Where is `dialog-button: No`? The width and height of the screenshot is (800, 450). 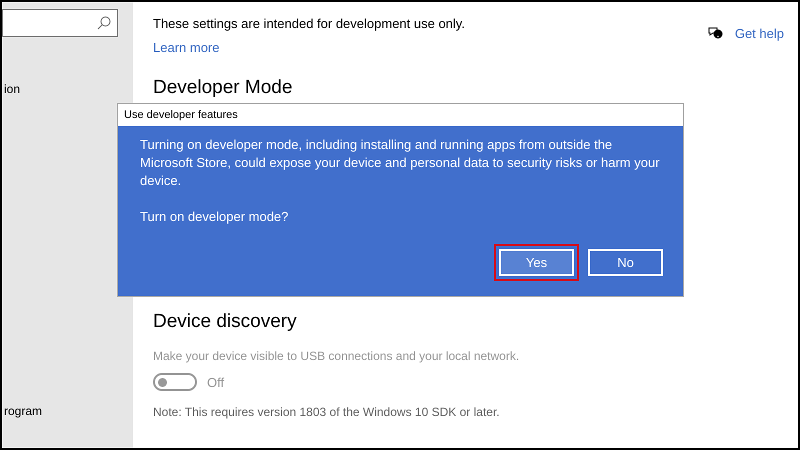 dialog-button: No is located at coordinates (625, 262).